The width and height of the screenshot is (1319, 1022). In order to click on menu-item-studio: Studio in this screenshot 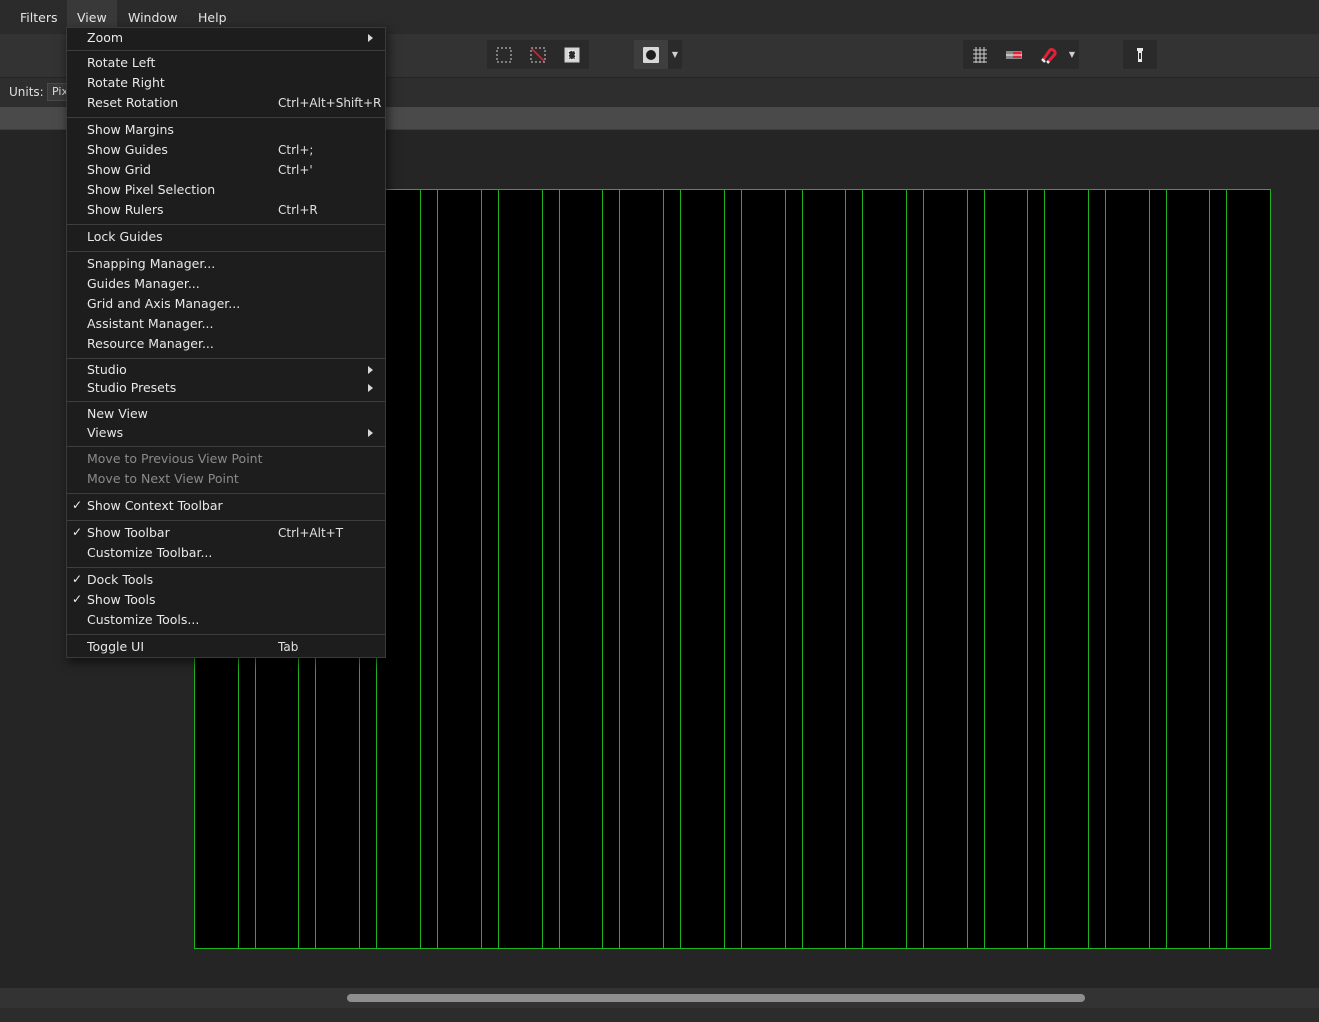, I will do `click(226, 370)`.